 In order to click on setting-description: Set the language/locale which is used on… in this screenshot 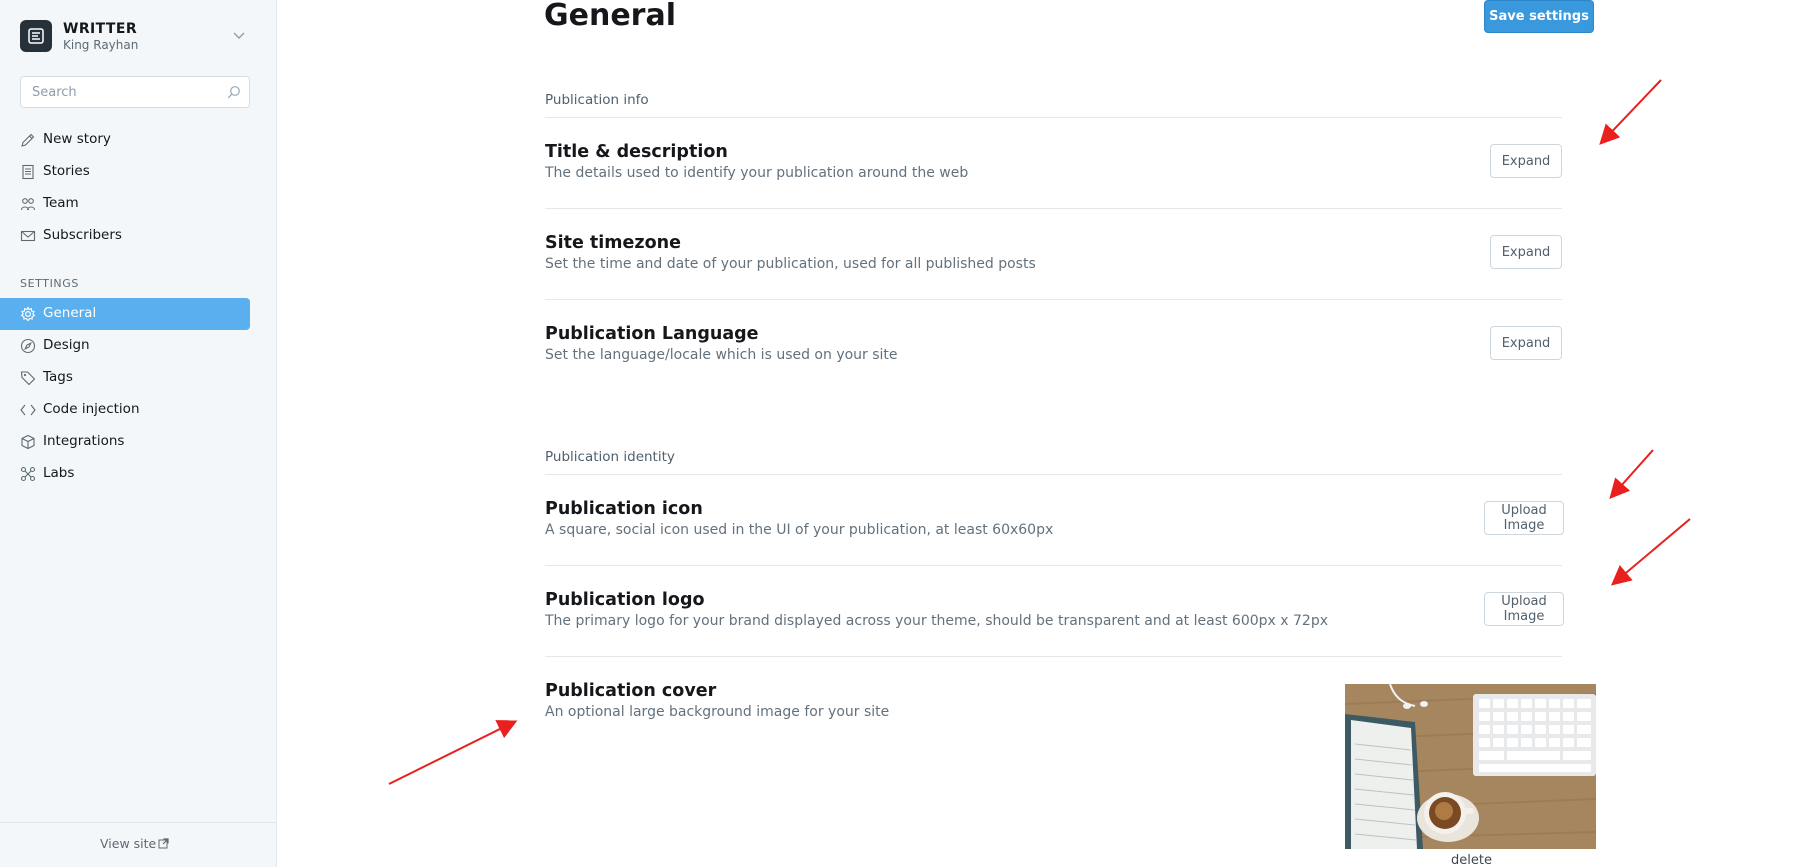, I will do `click(721, 355)`.